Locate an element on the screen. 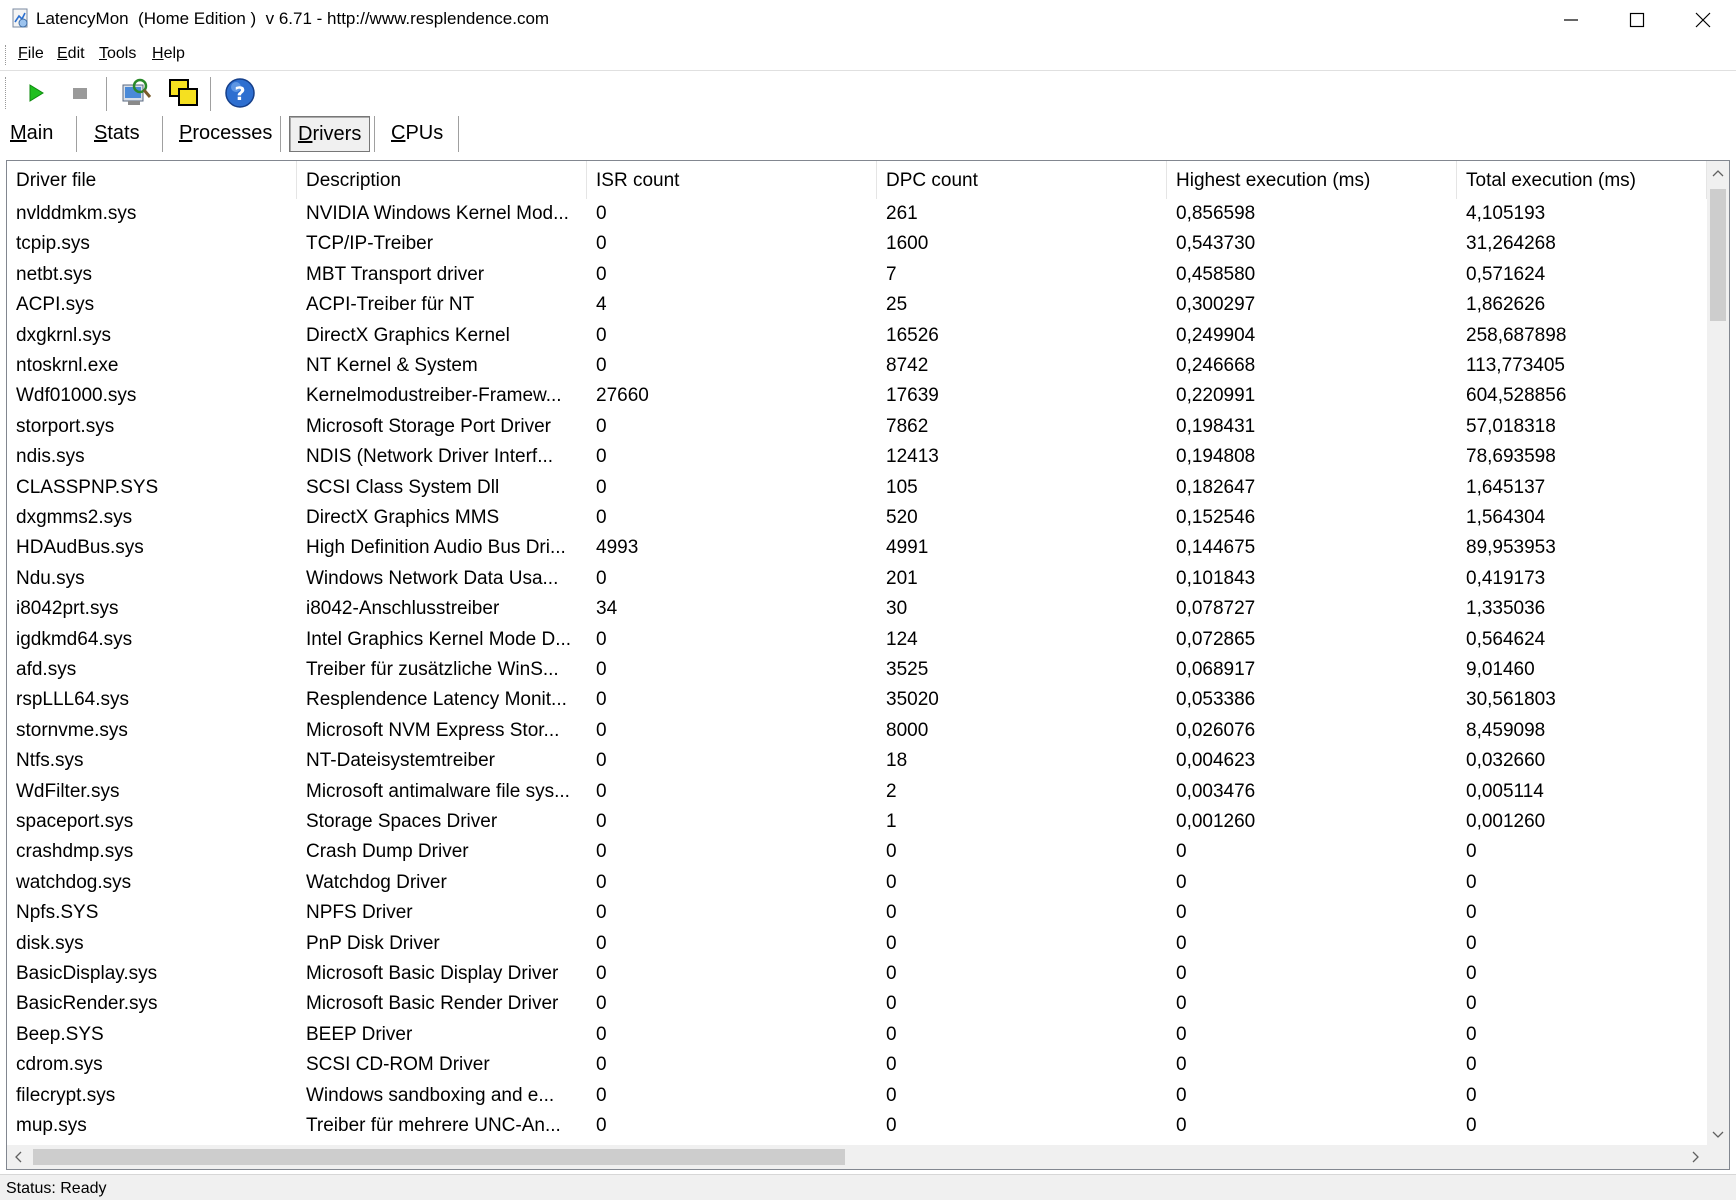 Image resolution: width=1736 pixels, height=1200 pixels. system-info-button is located at coordinates (136, 93).